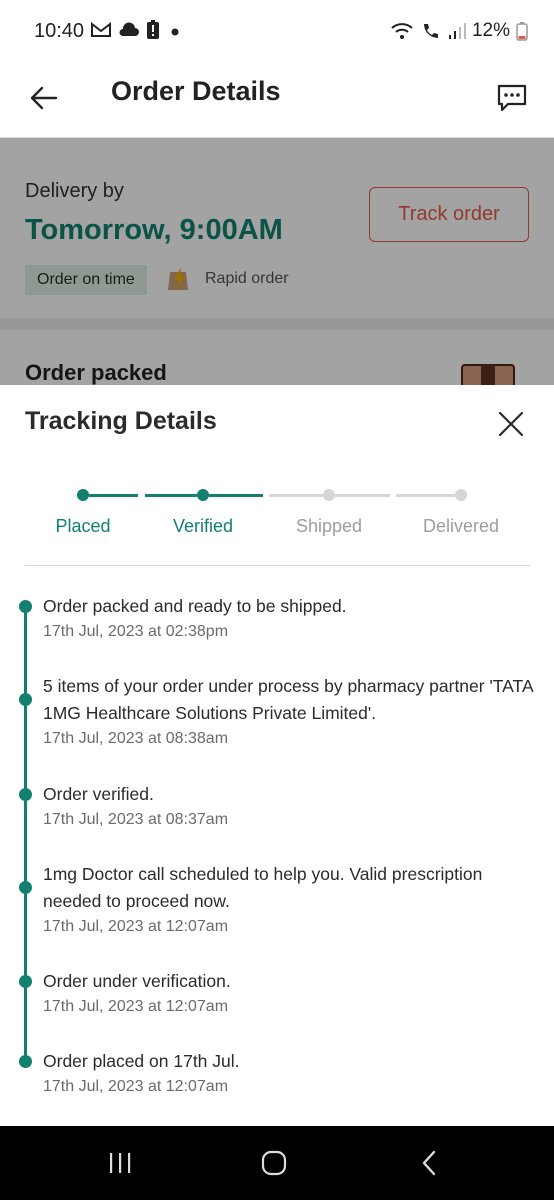  I want to click on step-line-verified-left, so click(171, 495).